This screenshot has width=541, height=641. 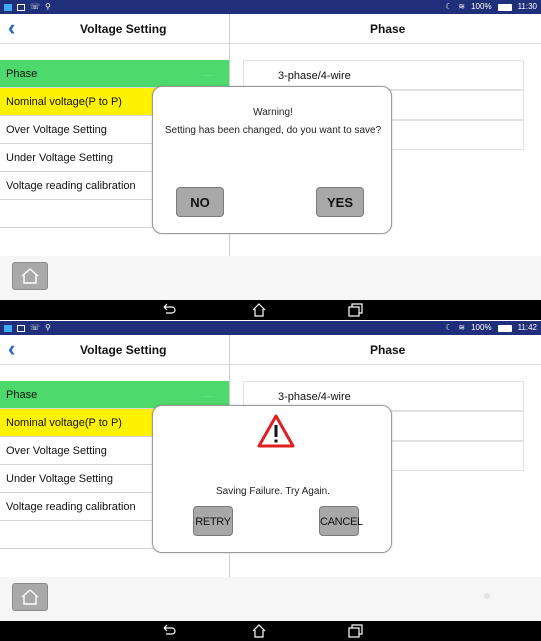 What do you see at coordinates (273, 491) in the screenshot?
I see `dialog-message: Saving Failure. Try Again.` at bounding box center [273, 491].